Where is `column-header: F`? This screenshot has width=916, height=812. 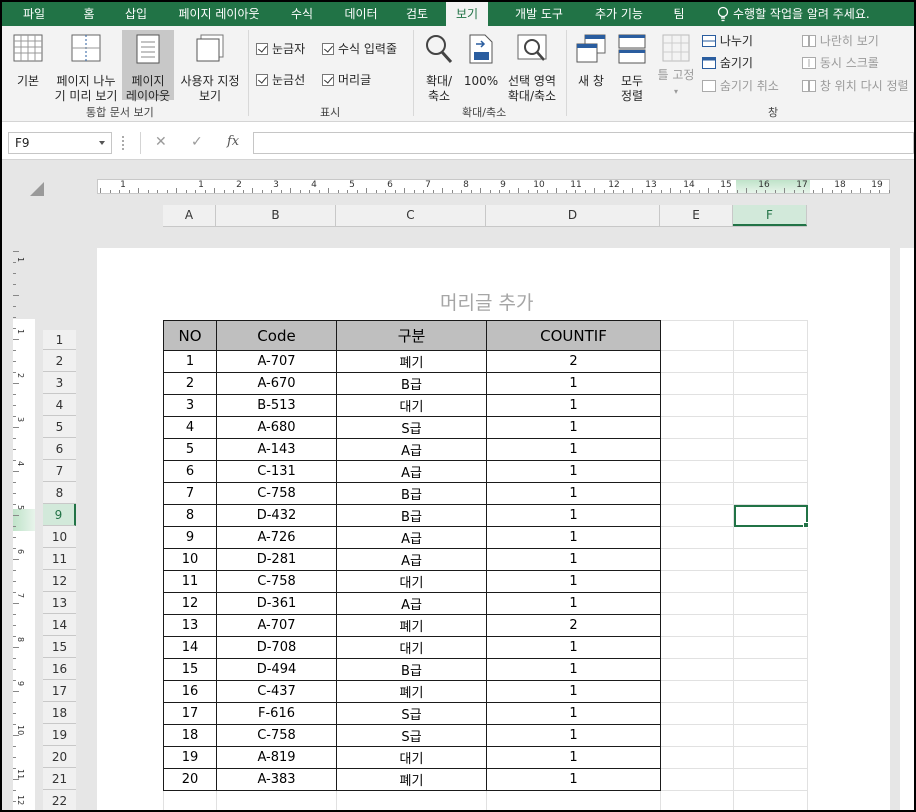
column-header: F is located at coordinates (770, 215).